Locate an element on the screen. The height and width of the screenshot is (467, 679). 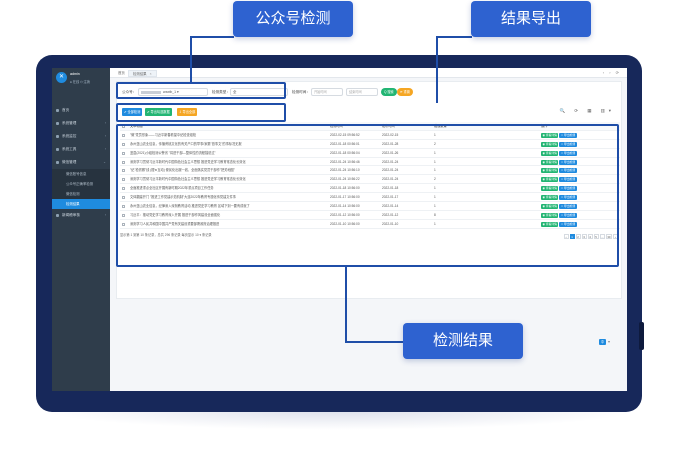
sidebar-item-monitor: 系统监控 ‹ is located at coordinates (81, 136).